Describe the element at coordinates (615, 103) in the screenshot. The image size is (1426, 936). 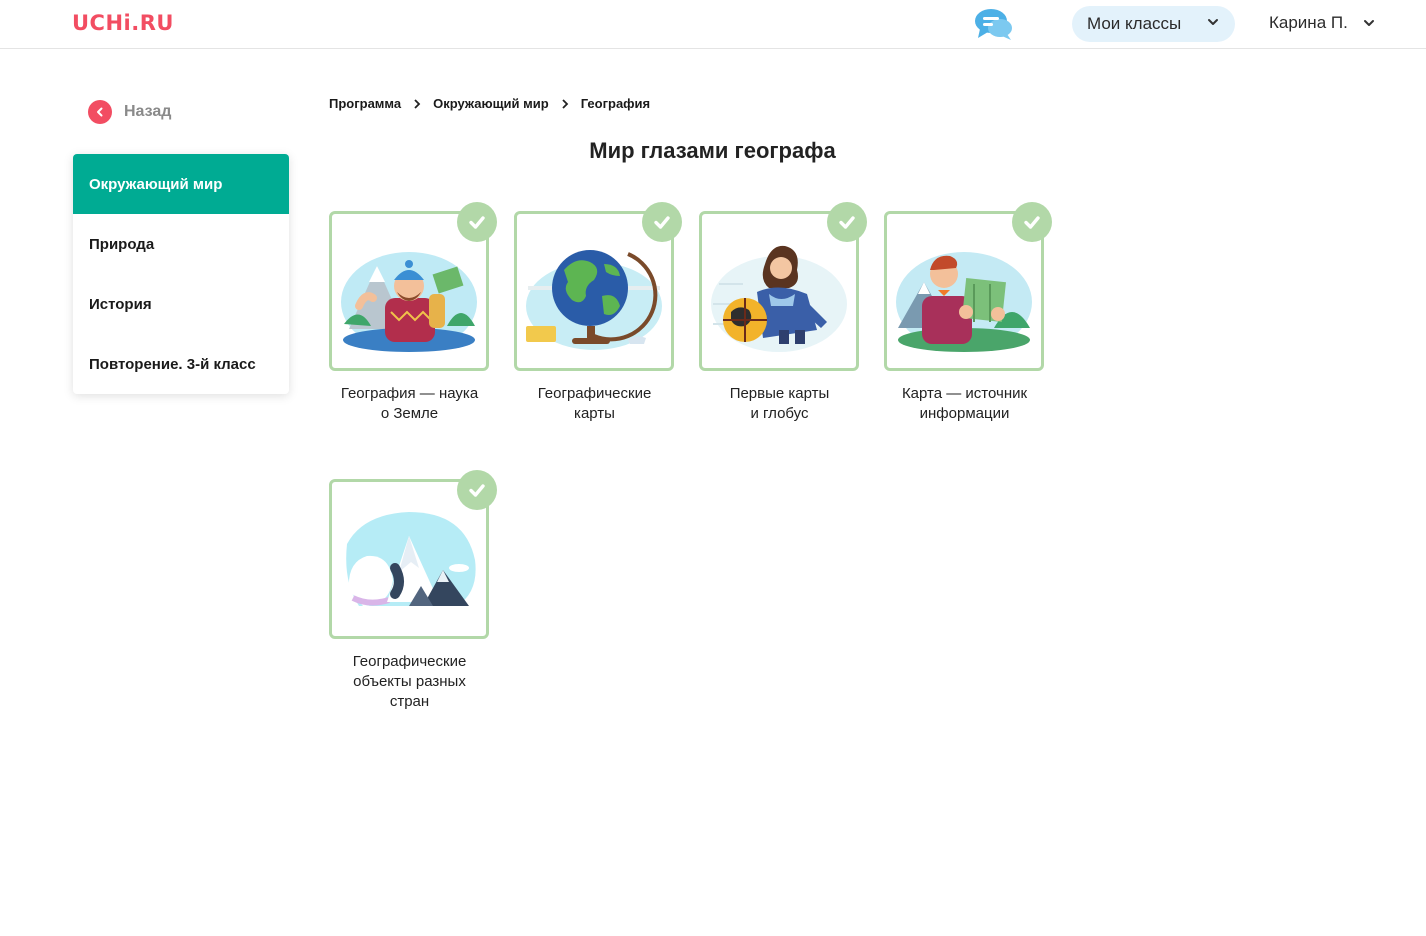
I see `breadcrumb-topic: География` at that location.